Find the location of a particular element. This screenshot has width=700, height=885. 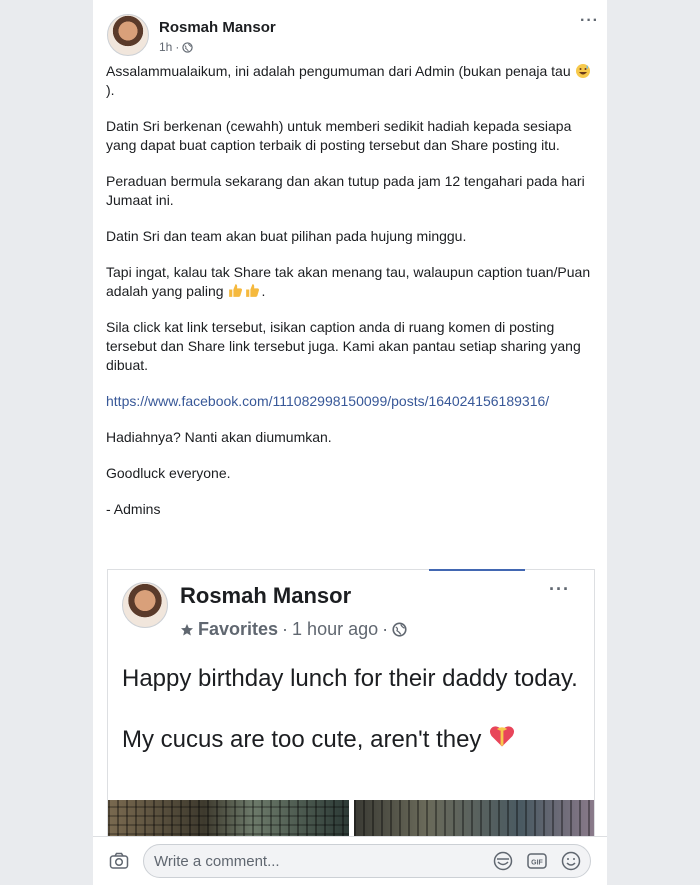

comment-tools: GIF is located at coordinates (537, 861).